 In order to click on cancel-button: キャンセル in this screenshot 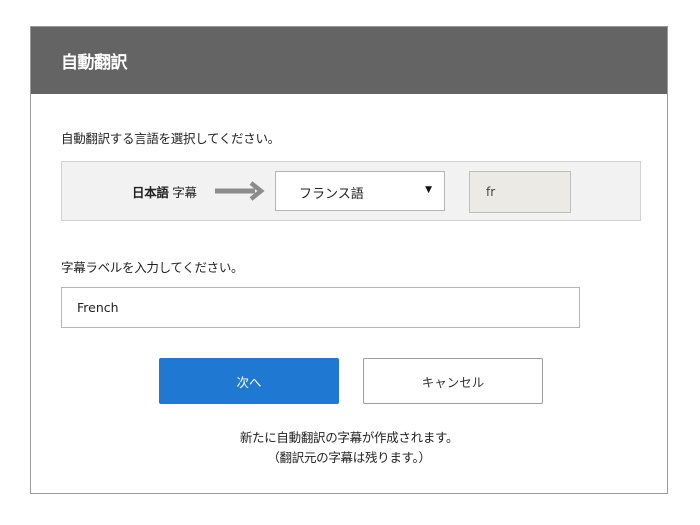, I will do `click(453, 381)`.